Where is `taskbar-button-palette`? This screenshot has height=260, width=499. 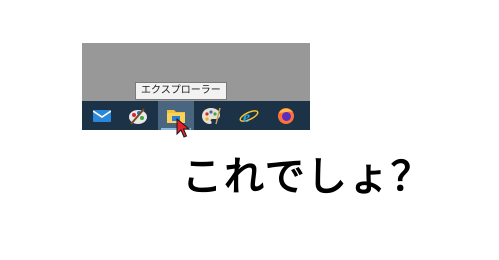
taskbar-button-palette is located at coordinates (211, 115).